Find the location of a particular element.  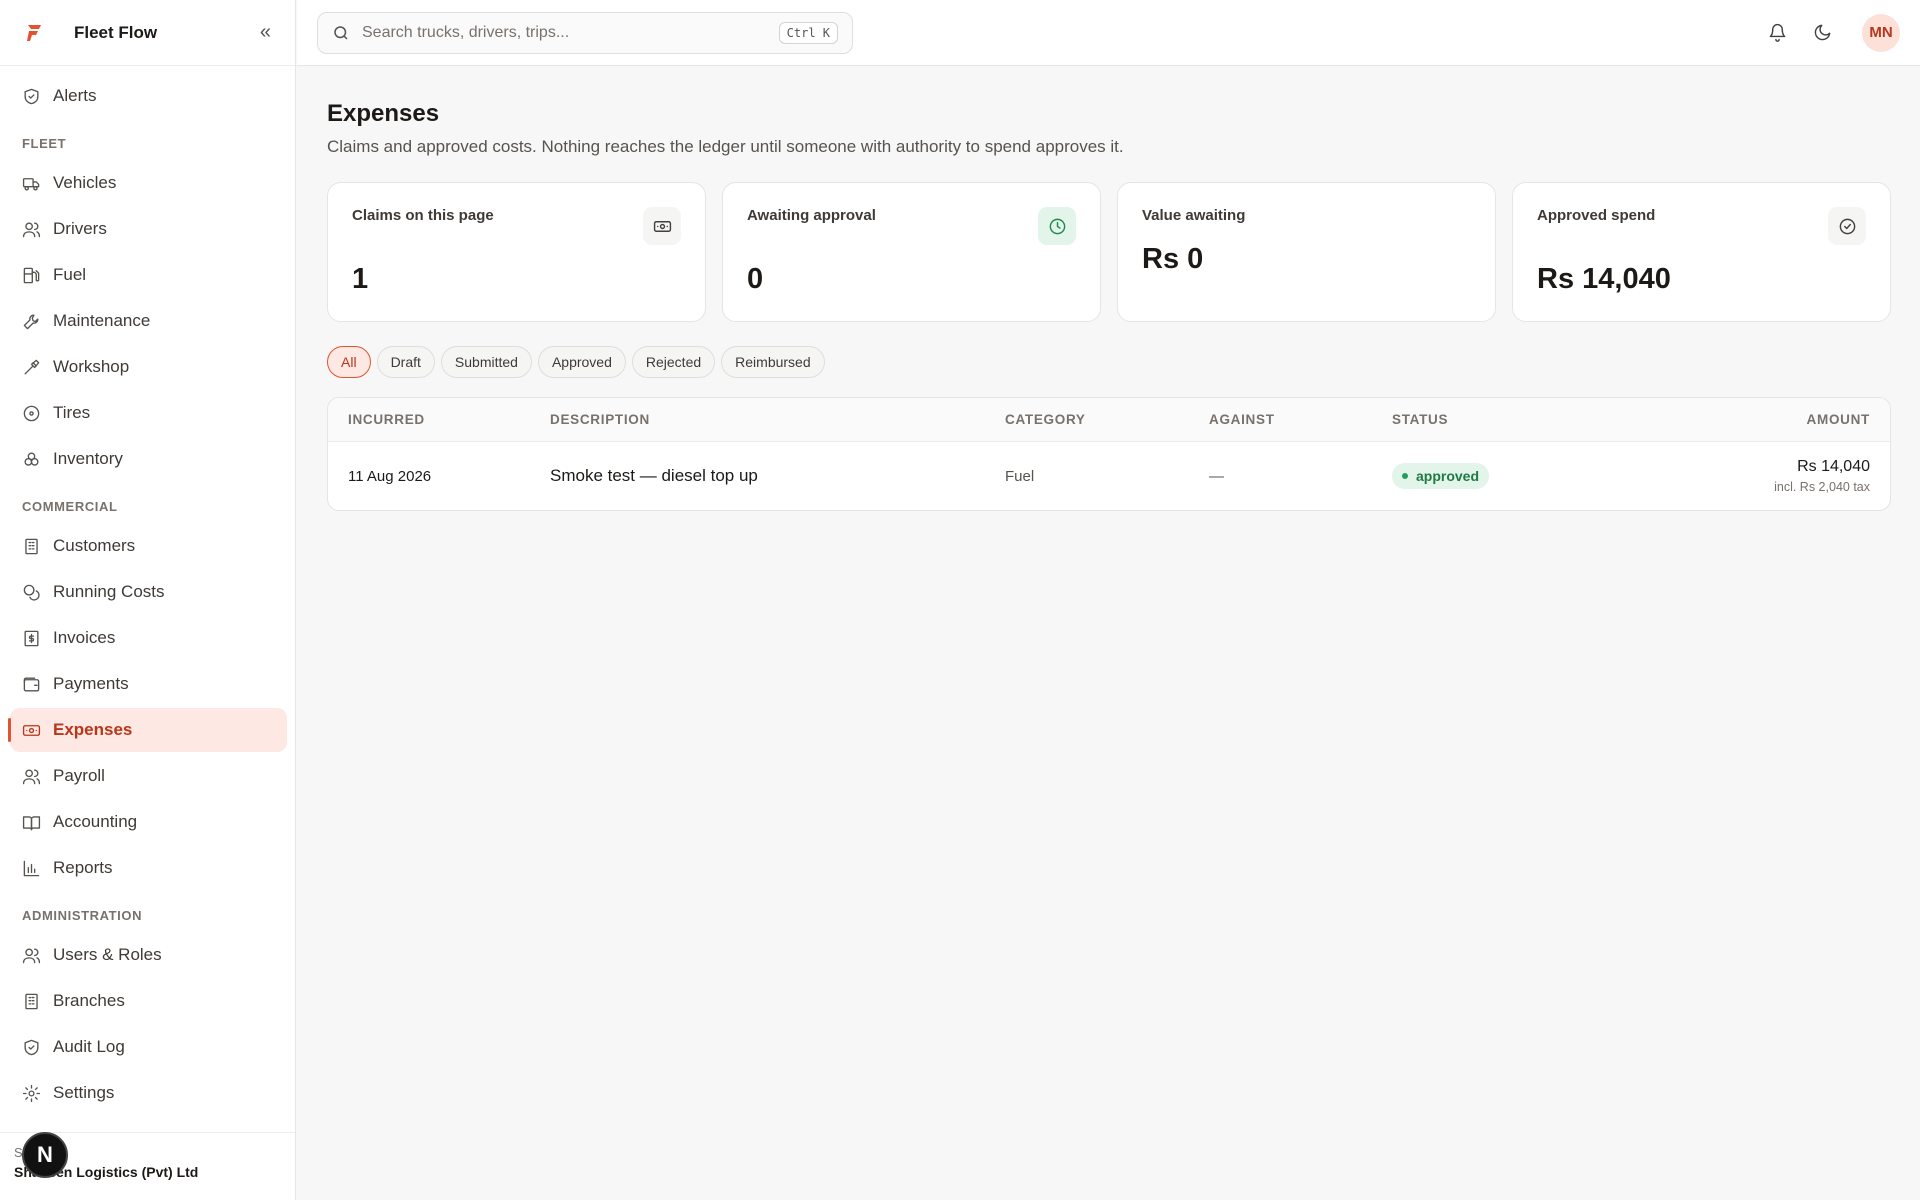

cell-against: — is located at coordinates (1216, 476).